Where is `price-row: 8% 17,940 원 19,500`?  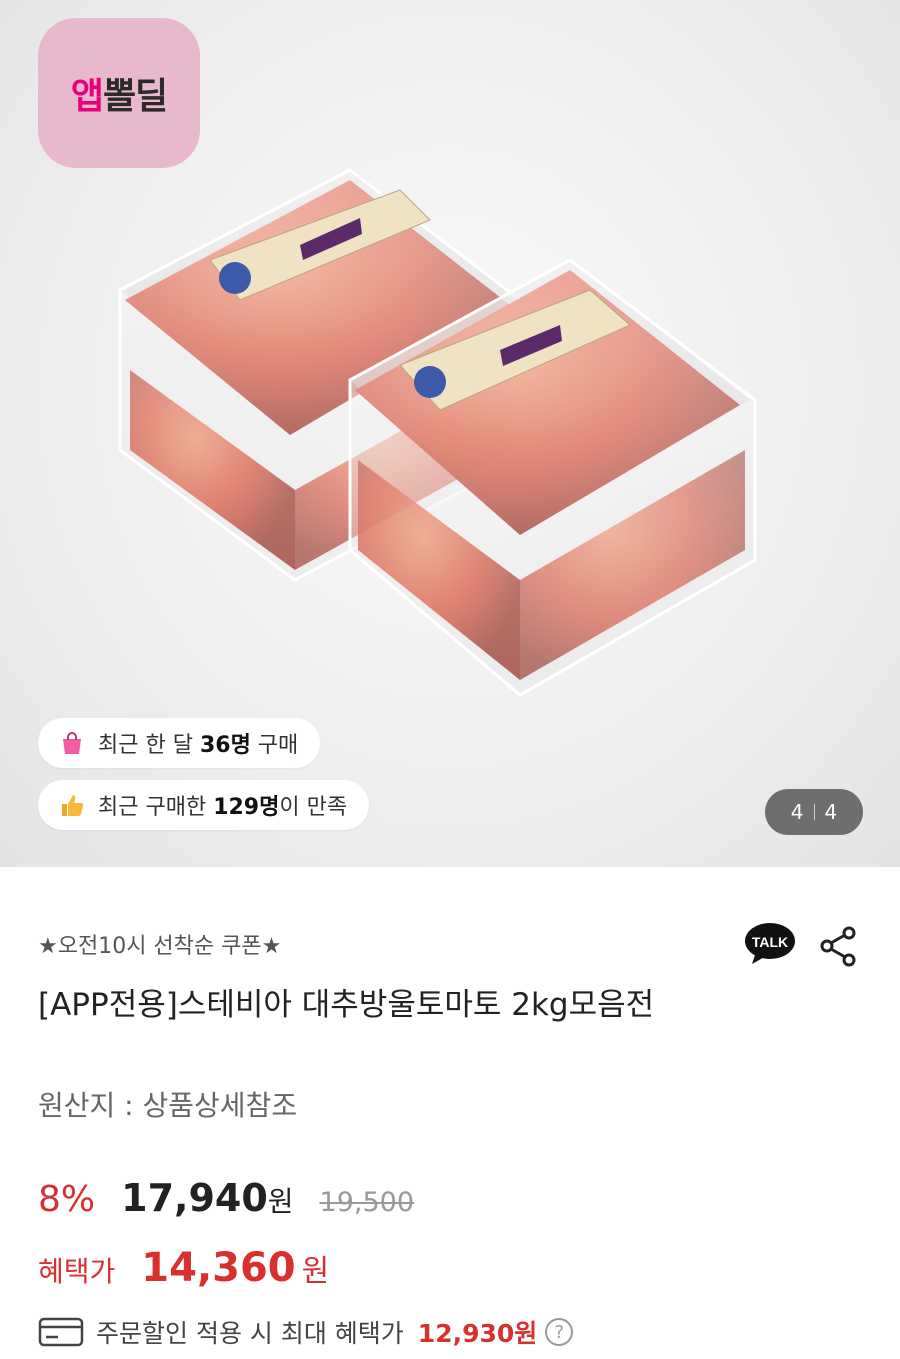
price-row: 8% 17,940 원 19,500 is located at coordinates (226, 1198).